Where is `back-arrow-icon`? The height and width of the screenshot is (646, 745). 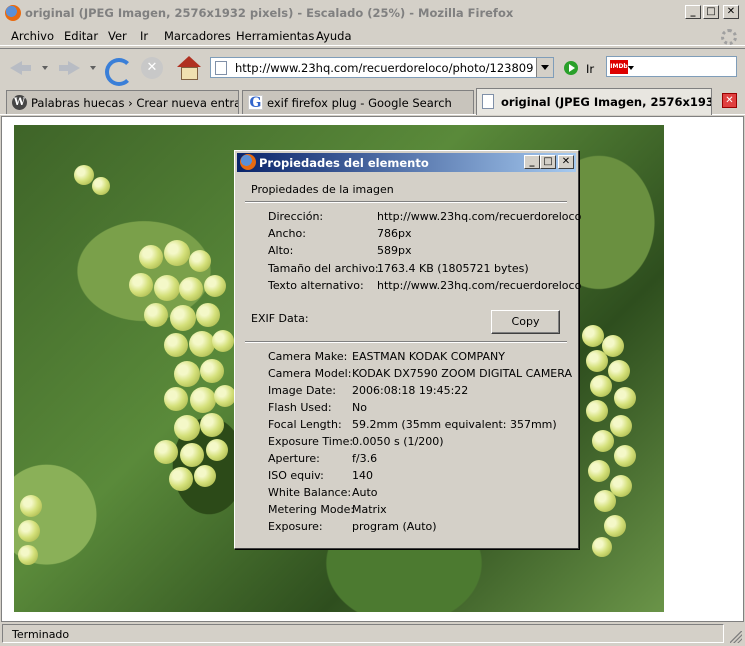 back-arrow-icon is located at coordinates (21, 68).